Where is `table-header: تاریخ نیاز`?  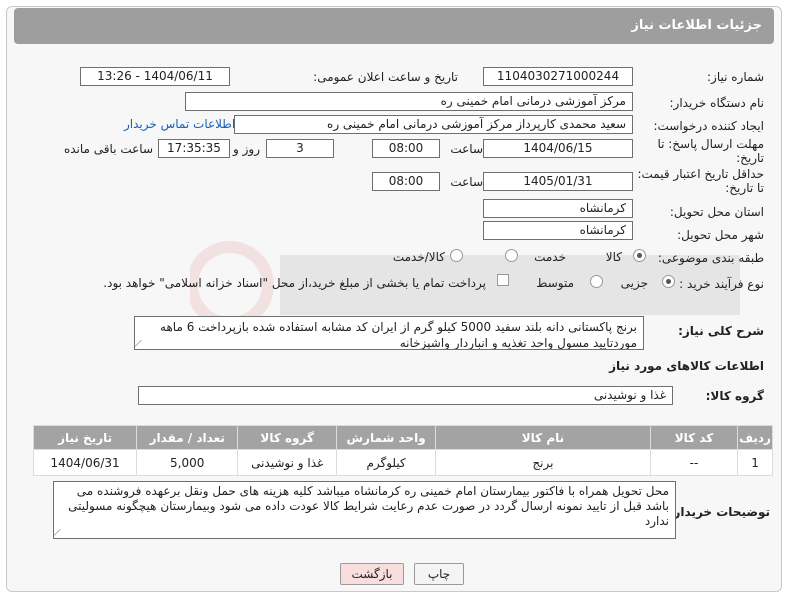
table-header: تاریخ نیاز is located at coordinates (85, 437).